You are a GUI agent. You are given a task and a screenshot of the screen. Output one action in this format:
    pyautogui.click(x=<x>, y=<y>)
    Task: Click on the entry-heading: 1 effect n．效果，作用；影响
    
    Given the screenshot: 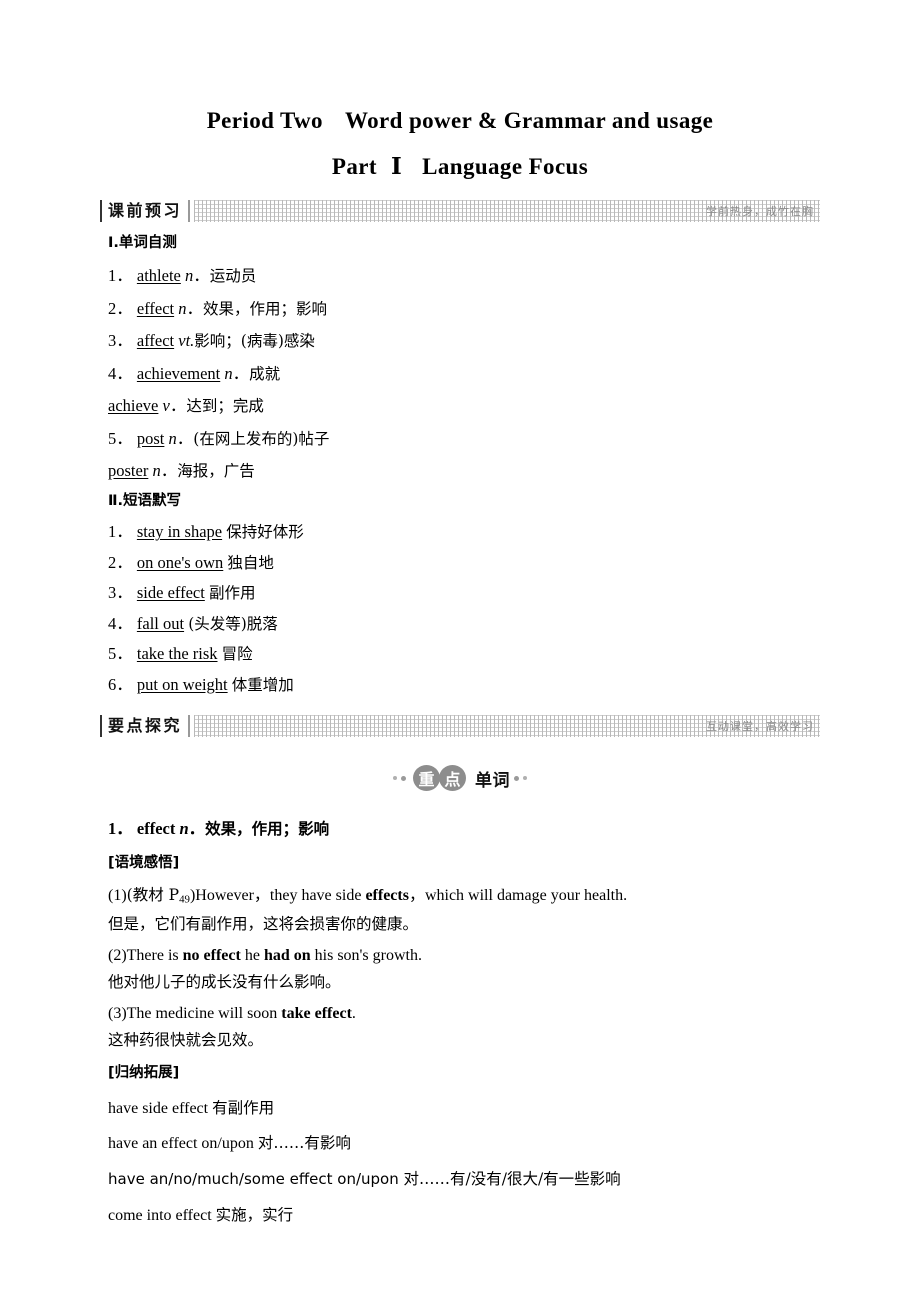 What is the action you would take?
    pyautogui.click(x=464, y=816)
    